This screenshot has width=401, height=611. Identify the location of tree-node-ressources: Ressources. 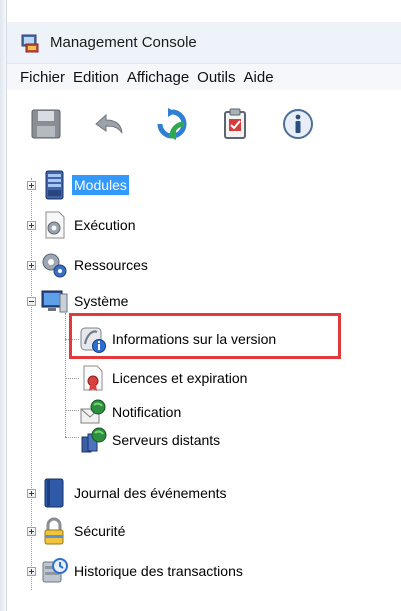
(204, 265).